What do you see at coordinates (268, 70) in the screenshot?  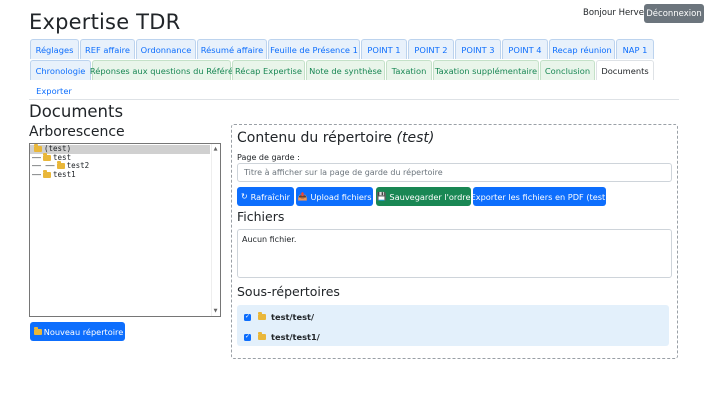 I see `tab-recap-expertise: Récap Expertise` at bounding box center [268, 70].